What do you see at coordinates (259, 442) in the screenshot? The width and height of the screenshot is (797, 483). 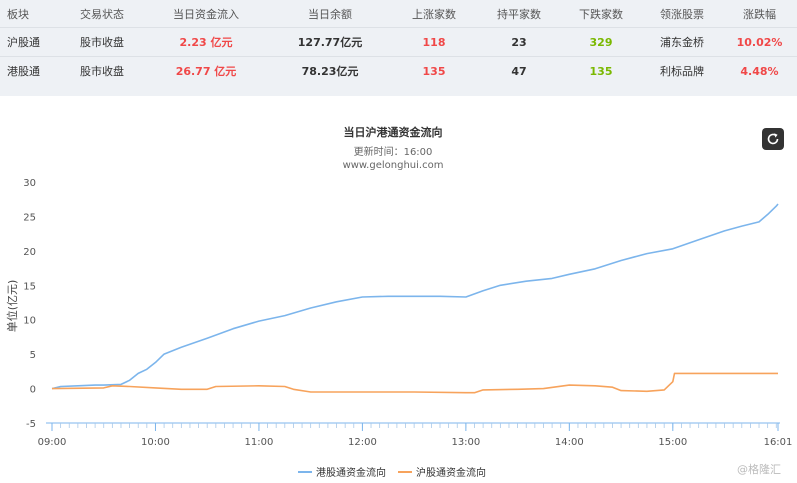 I see `x-tick-label: 11:00` at bounding box center [259, 442].